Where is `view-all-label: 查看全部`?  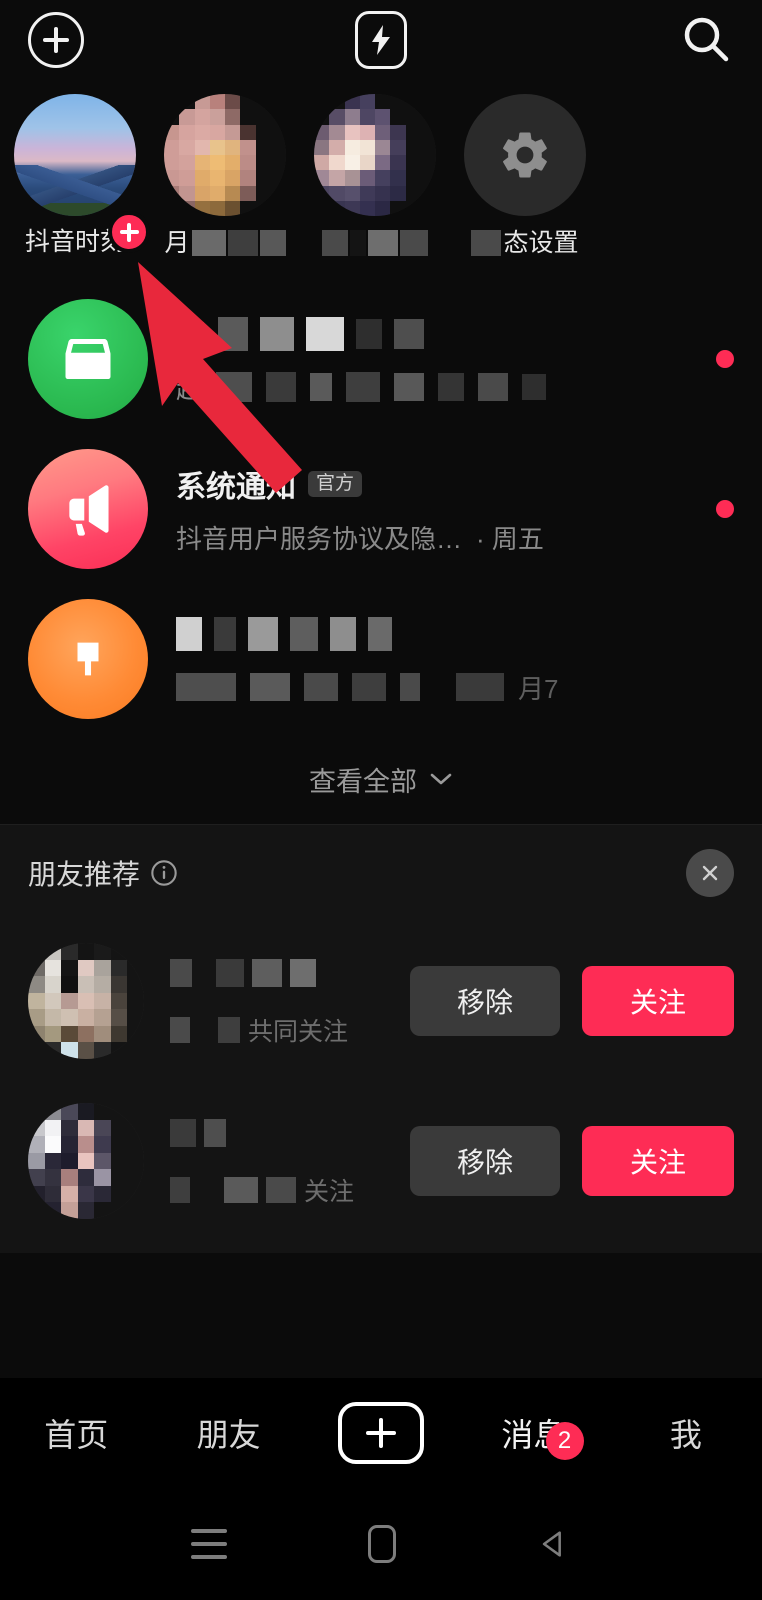 view-all-label: 查看全部 is located at coordinates (363, 781).